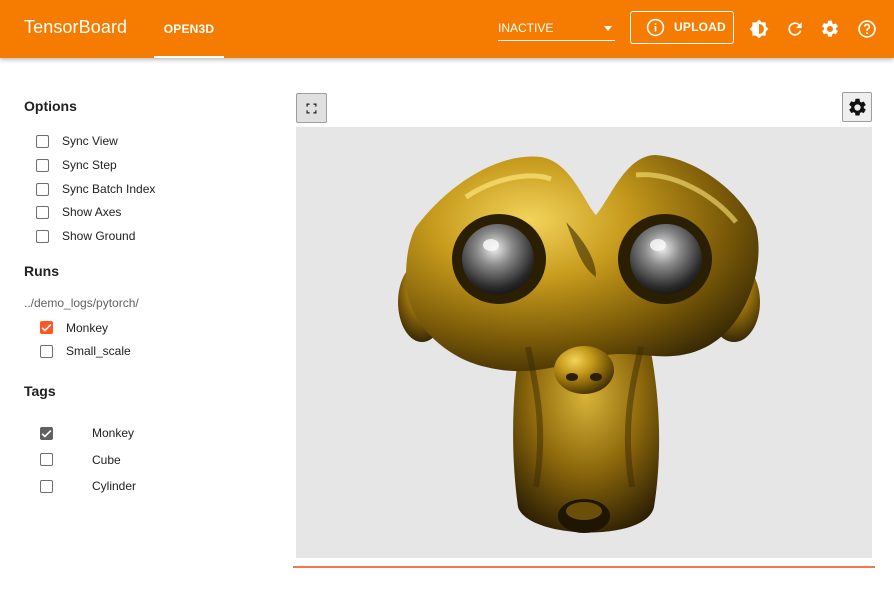 This screenshot has height=616, width=894. I want to click on run-small-scale-checkbox, so click(46, 351).